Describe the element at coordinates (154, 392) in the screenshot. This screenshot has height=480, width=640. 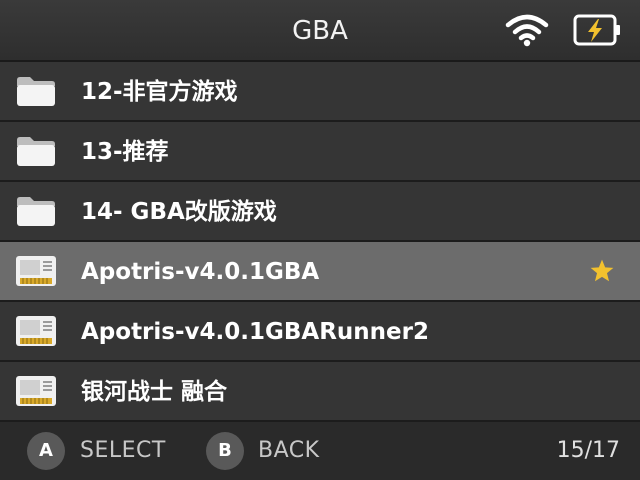
I see `list-item-label: 银河战士 融合` at that location.